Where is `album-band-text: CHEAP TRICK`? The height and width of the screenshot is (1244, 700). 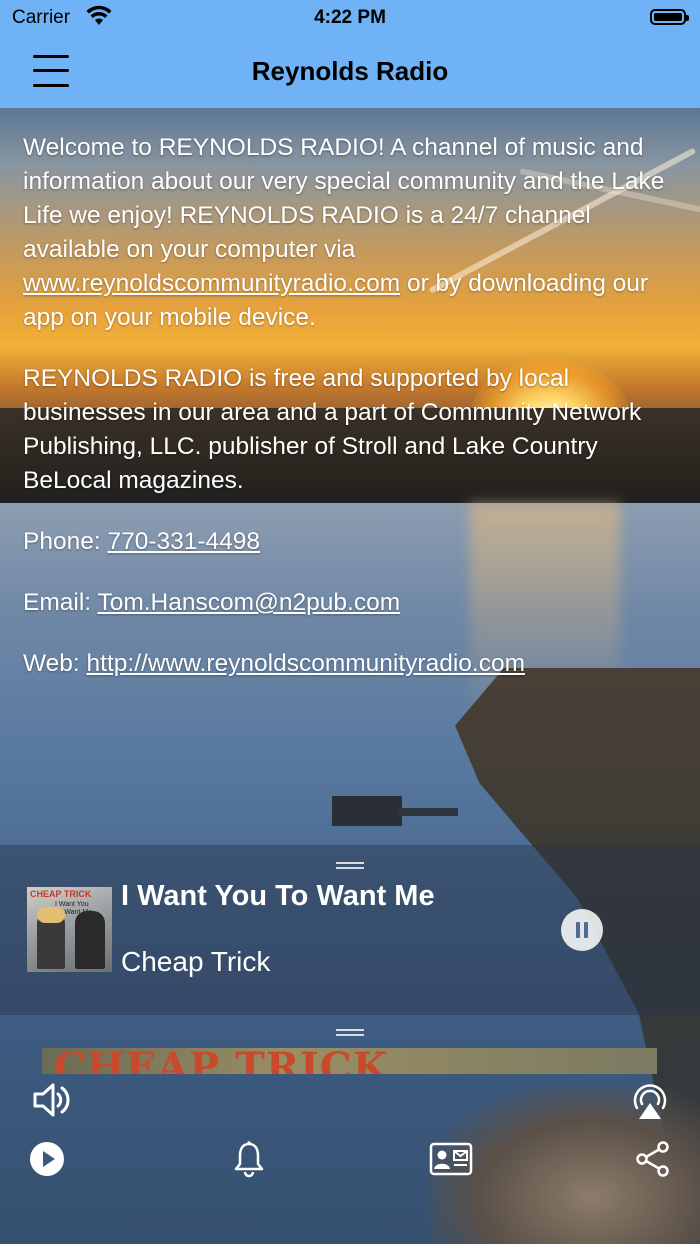
album-band-text: CHEAP TRICK is located at coordinates (61, 894).